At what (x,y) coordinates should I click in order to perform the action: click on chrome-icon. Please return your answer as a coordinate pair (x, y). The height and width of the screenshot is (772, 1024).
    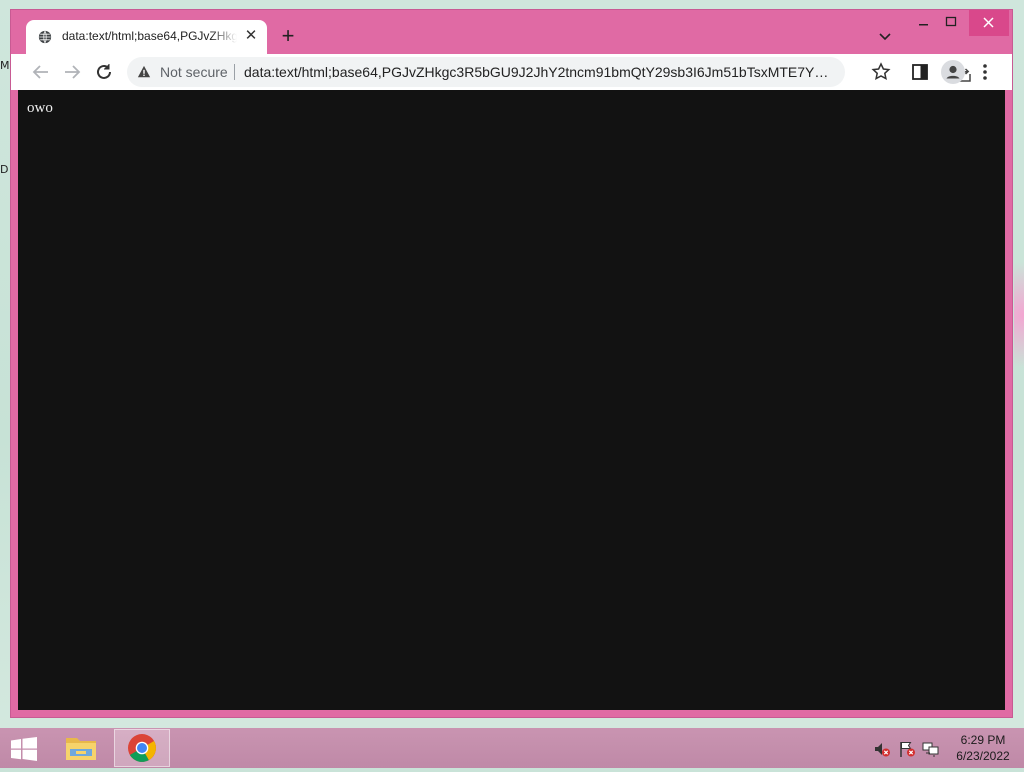
    Looking at the image, I should click on (142, 748).